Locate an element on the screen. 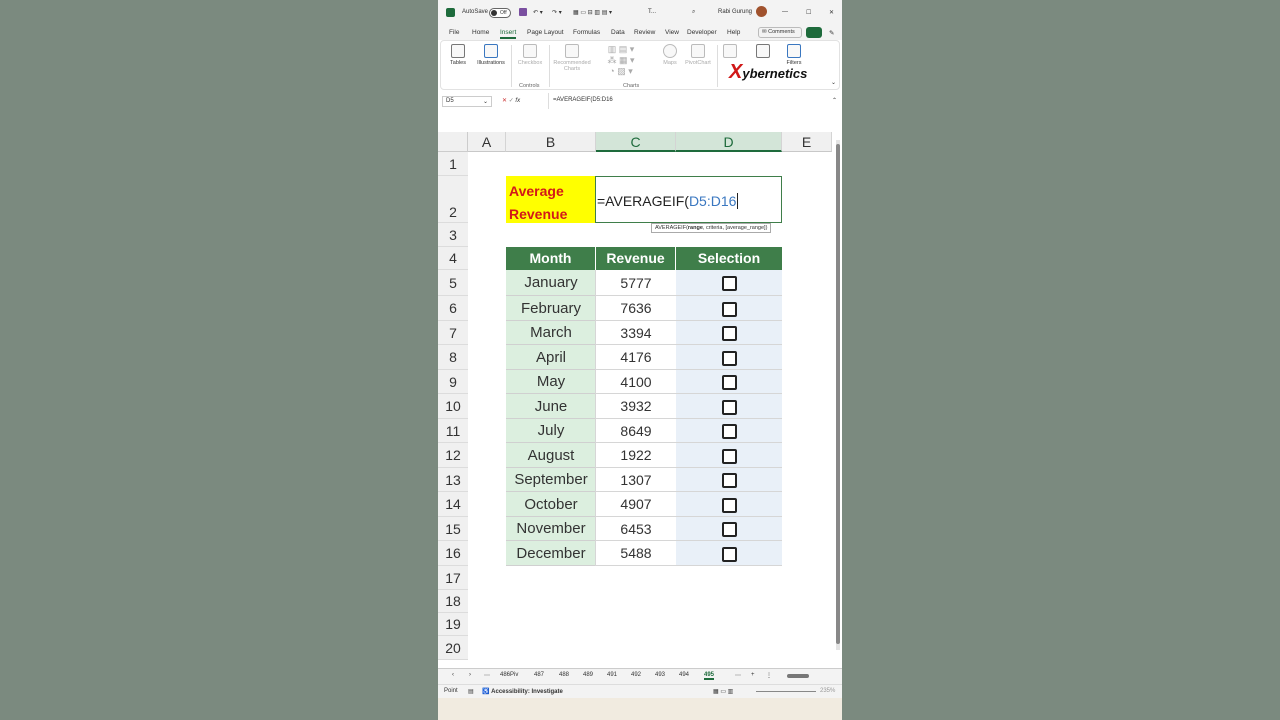 This screenshot has height=720, width=1280. row-header: 16 is located at coordinates (453, 553).